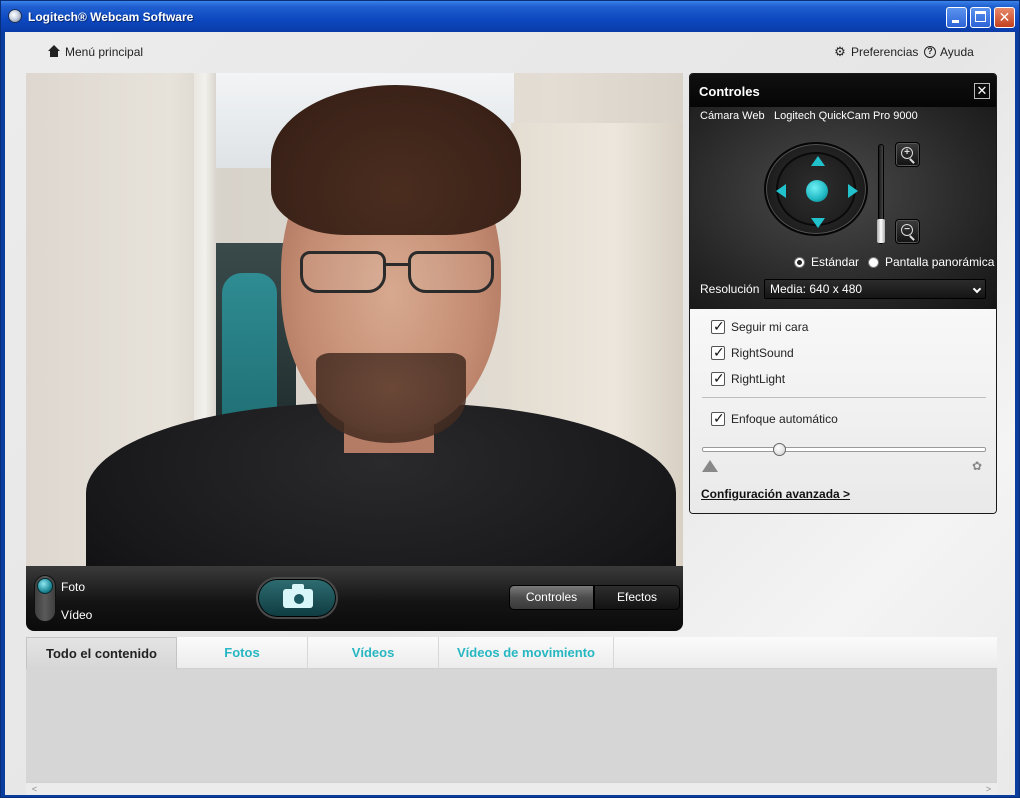 The image size is (1020, 798). Describe the element at coordinates (54, 52) in the screenshot. I see `home-icon` at that location.